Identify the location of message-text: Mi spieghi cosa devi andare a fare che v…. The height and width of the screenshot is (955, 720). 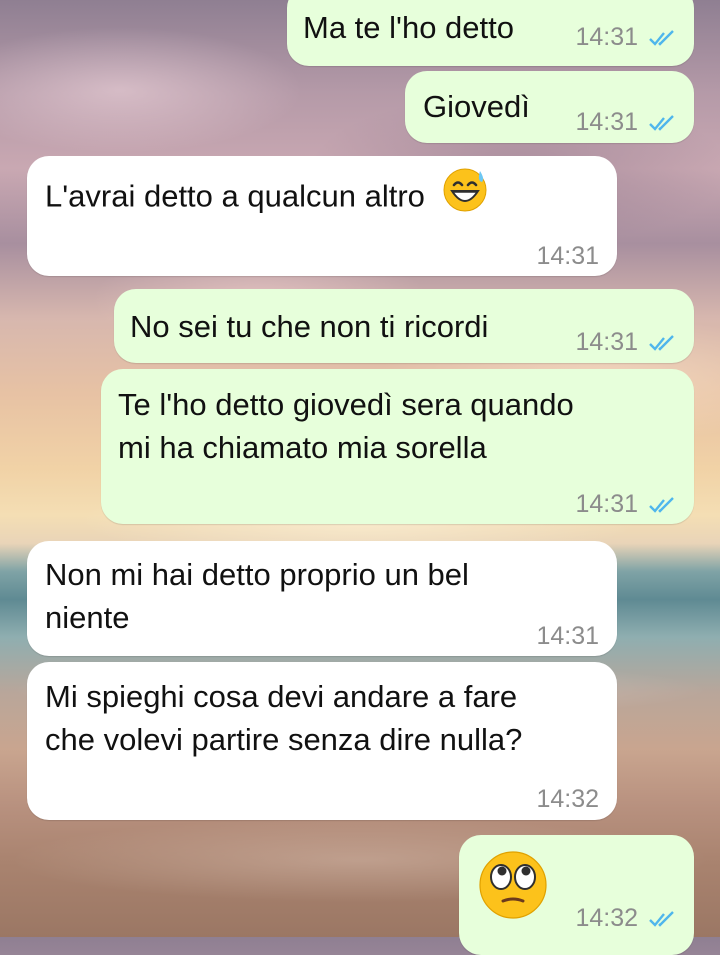
(283, 718).